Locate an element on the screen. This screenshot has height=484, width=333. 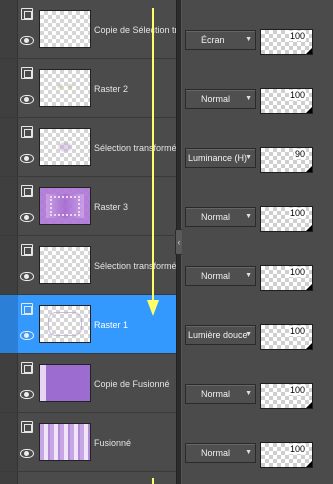
chevron-left-icon: ‹ is located at coordinates (179, 241).